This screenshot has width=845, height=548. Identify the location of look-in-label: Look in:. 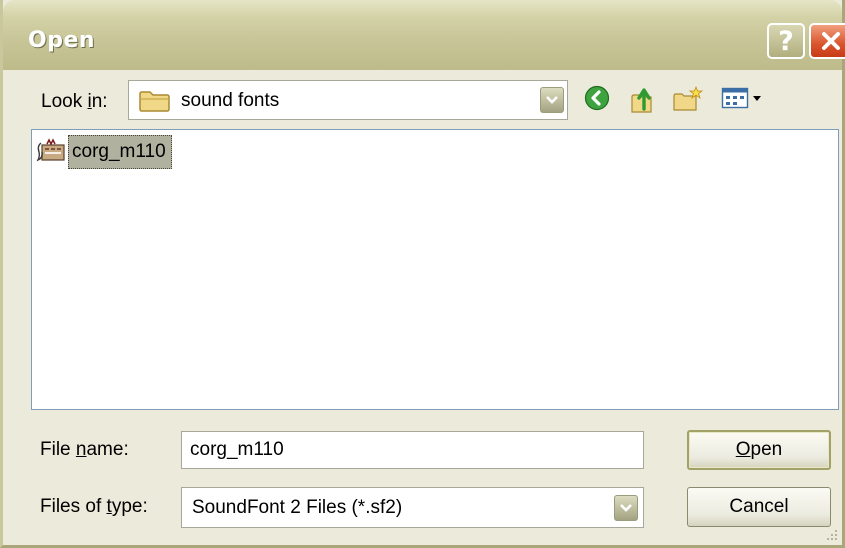
(74, 101).